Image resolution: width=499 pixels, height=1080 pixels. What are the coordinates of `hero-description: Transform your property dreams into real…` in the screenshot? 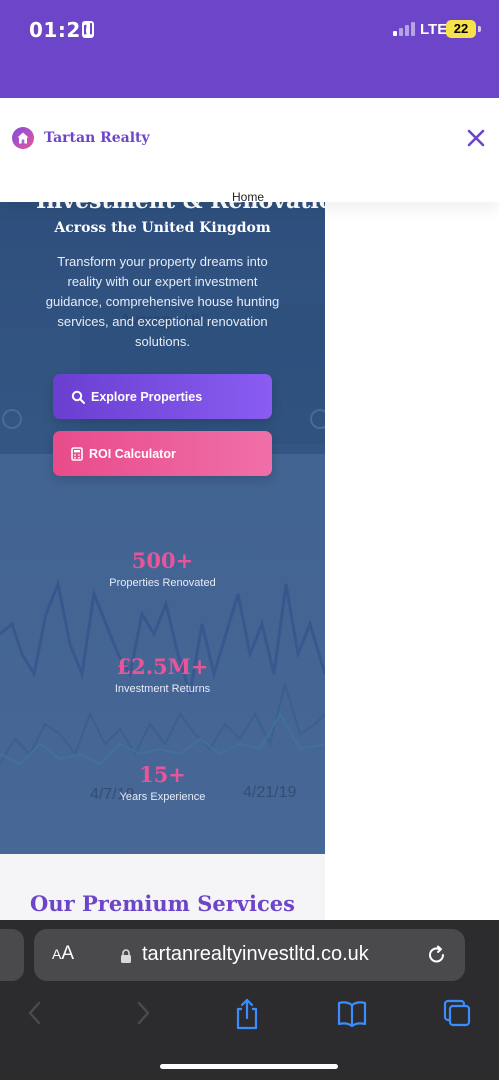 It's located at (162, 301).